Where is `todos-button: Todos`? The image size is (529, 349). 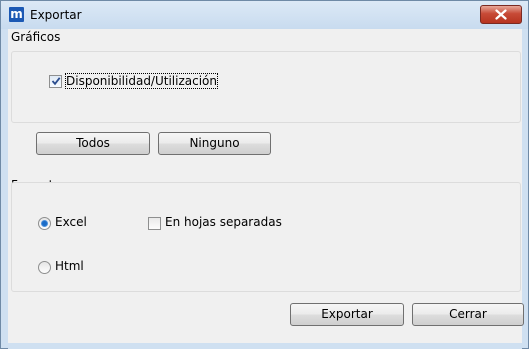
todos-button: Todos is located at coordinates (93, 143).